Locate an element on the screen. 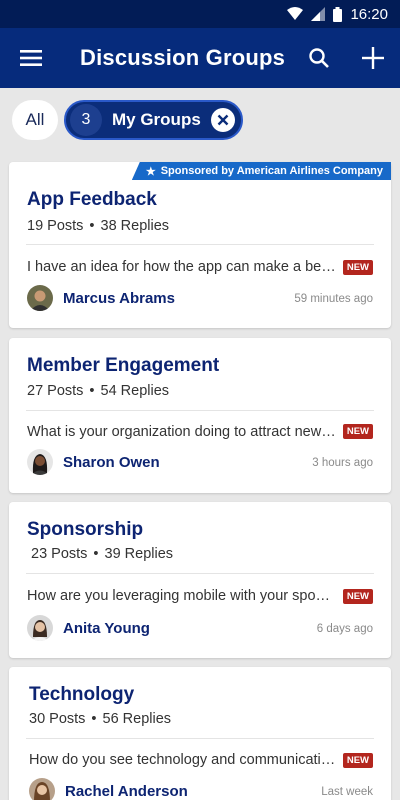 The width and height of the screenshot is (400, 800). filter-chip-all: All is located at coordinates (35, 120).